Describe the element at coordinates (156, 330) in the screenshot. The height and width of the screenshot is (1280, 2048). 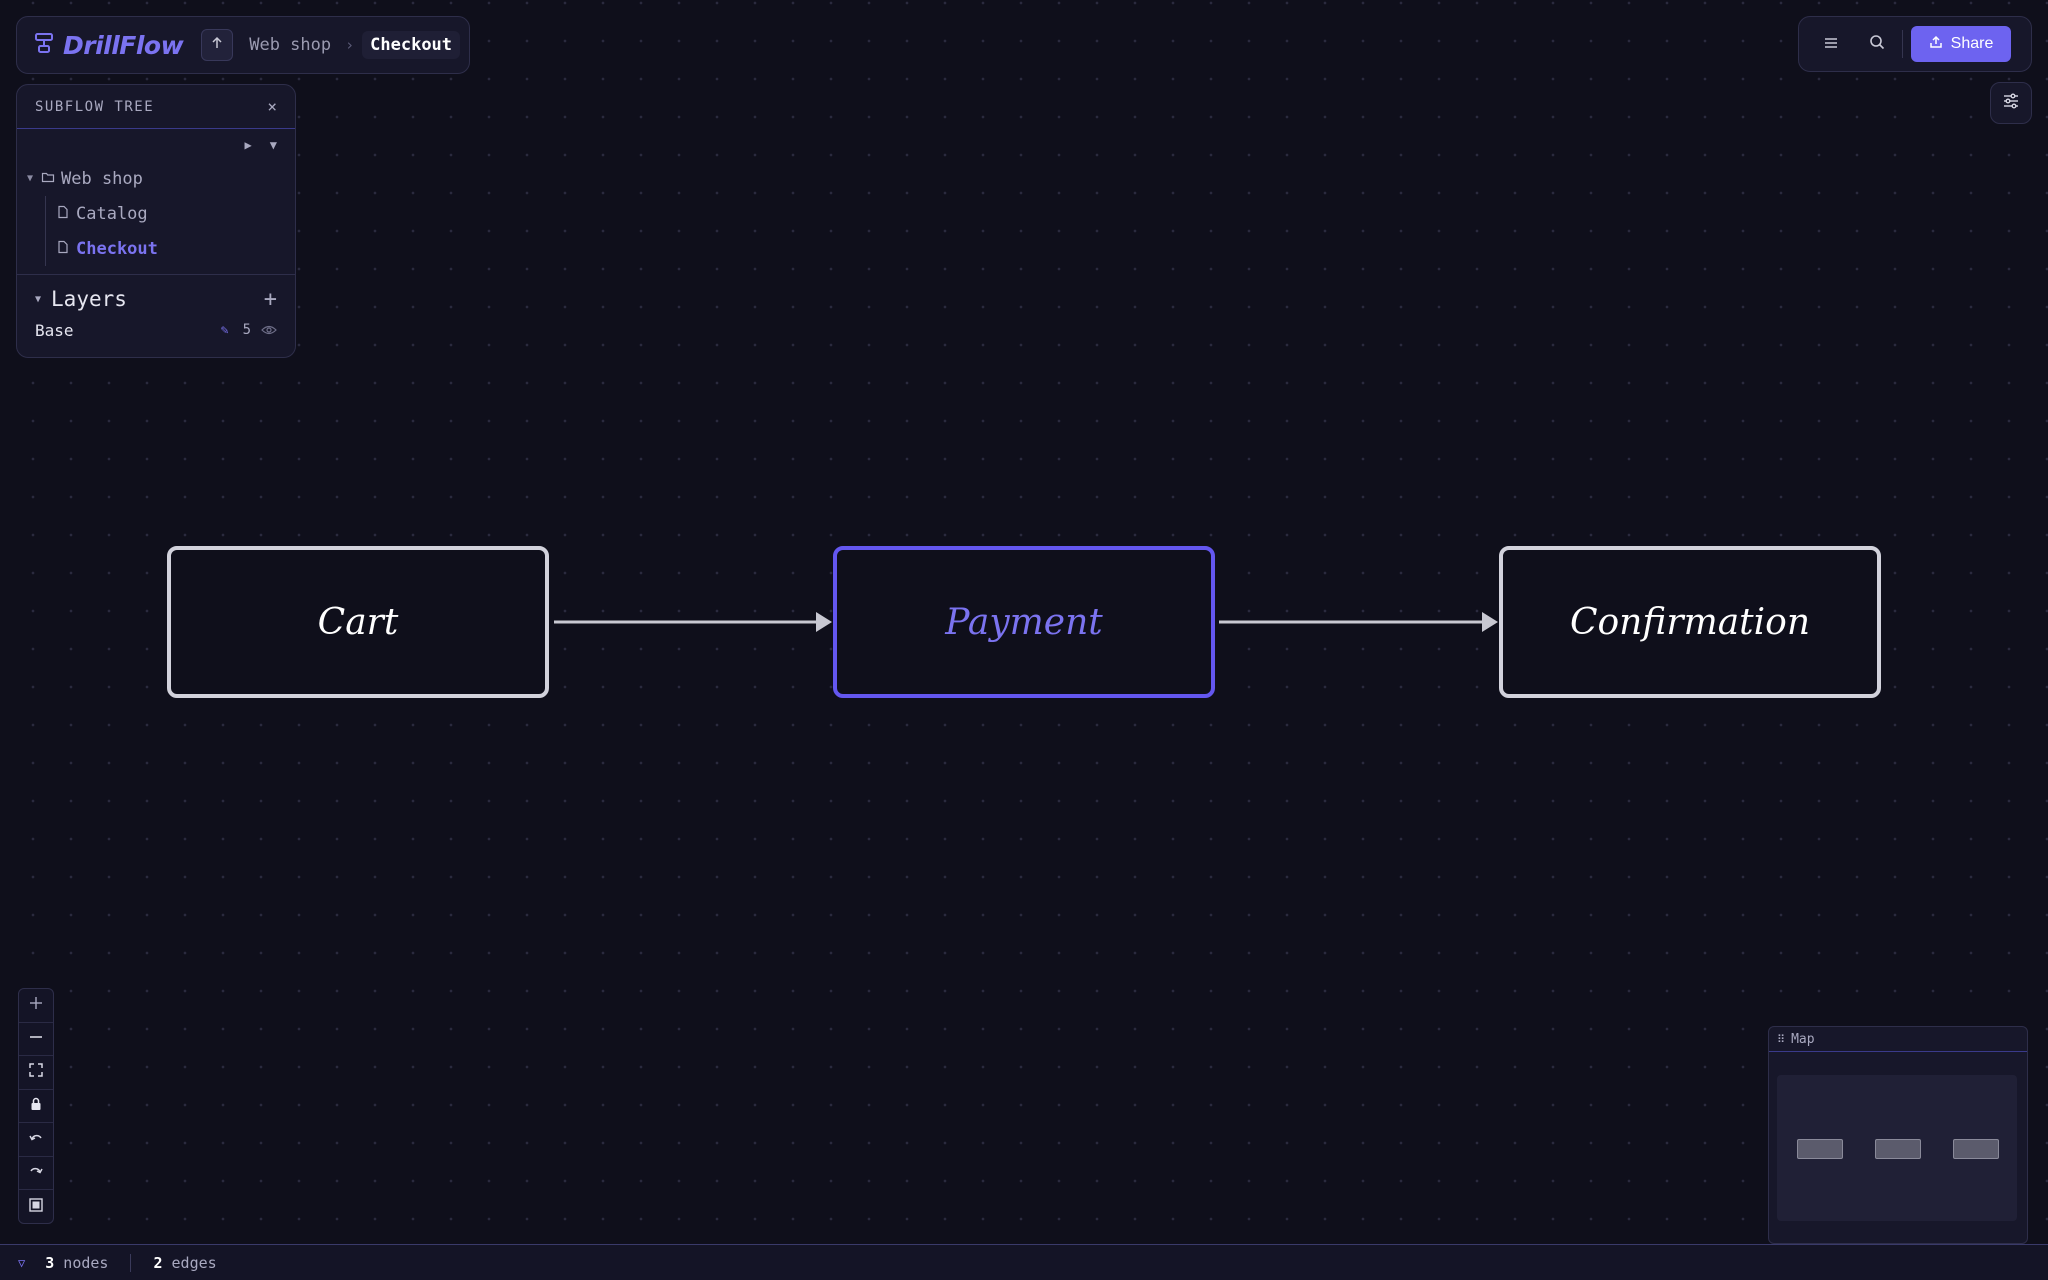
I see `layer-row: Base ✎ 5` at that location.